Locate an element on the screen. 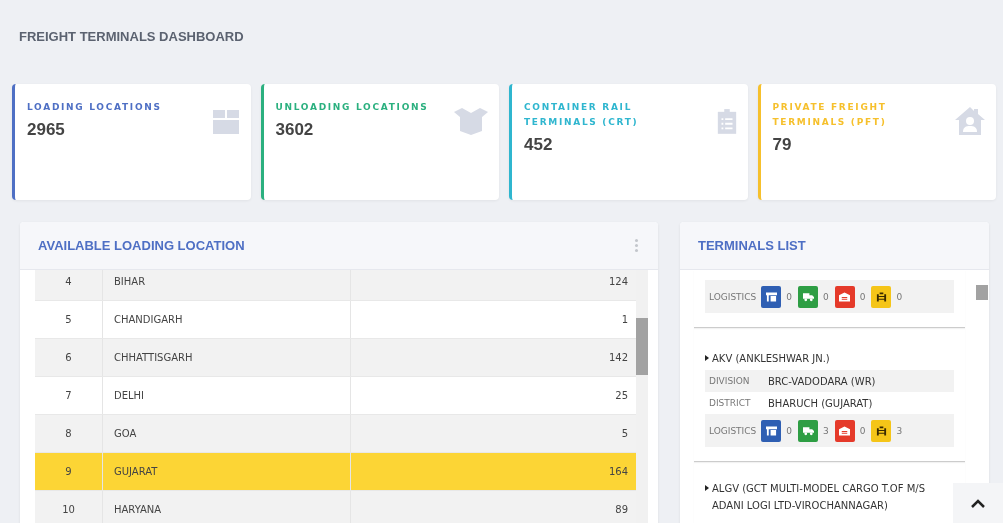  field-label: DIVISION is located at coordinates (730, 381).